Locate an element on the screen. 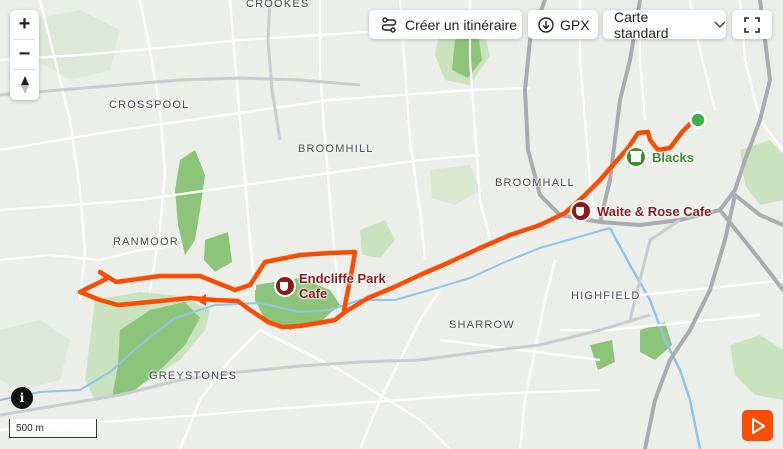 Image resolution: width=783 pixels, height=449 pixels. chevron-down-icon is located at coordinates (720, 24).